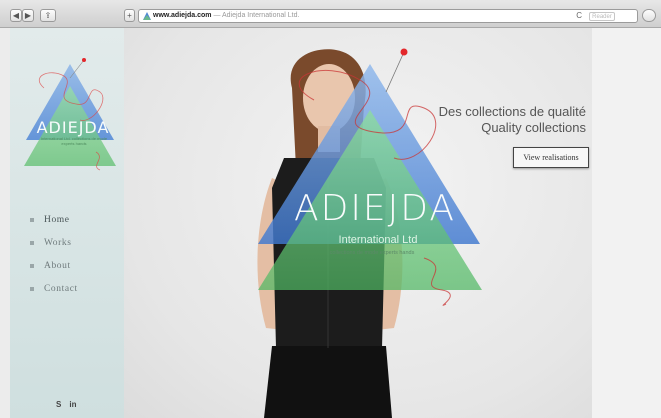 The width and height of the screenshot is (661, 418). What do you see at coordinates (129, 15) in the screenshot?
I see `add-bookmark-button: +` at bounding box center [129, 15].